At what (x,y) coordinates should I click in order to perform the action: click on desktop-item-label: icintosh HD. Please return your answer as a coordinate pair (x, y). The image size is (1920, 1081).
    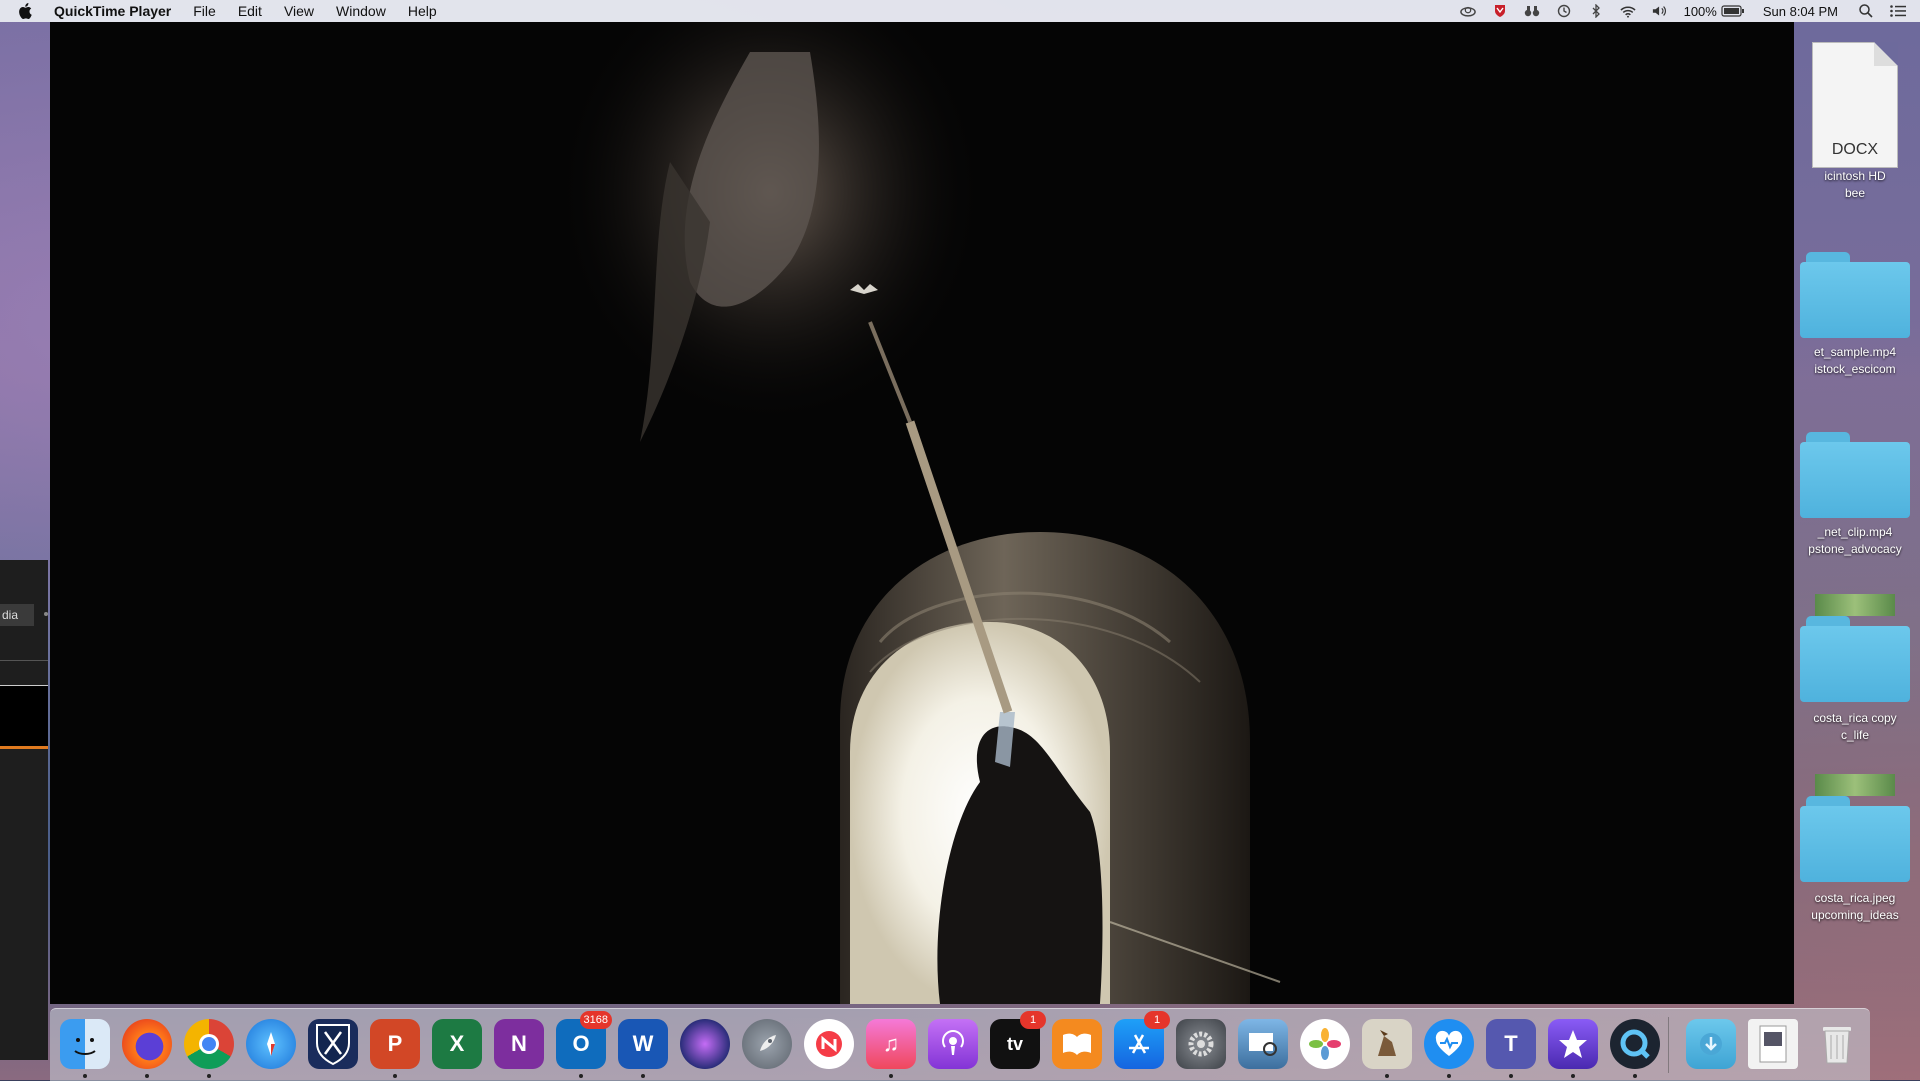
    Looking at the image, I should click on (1855, 176).